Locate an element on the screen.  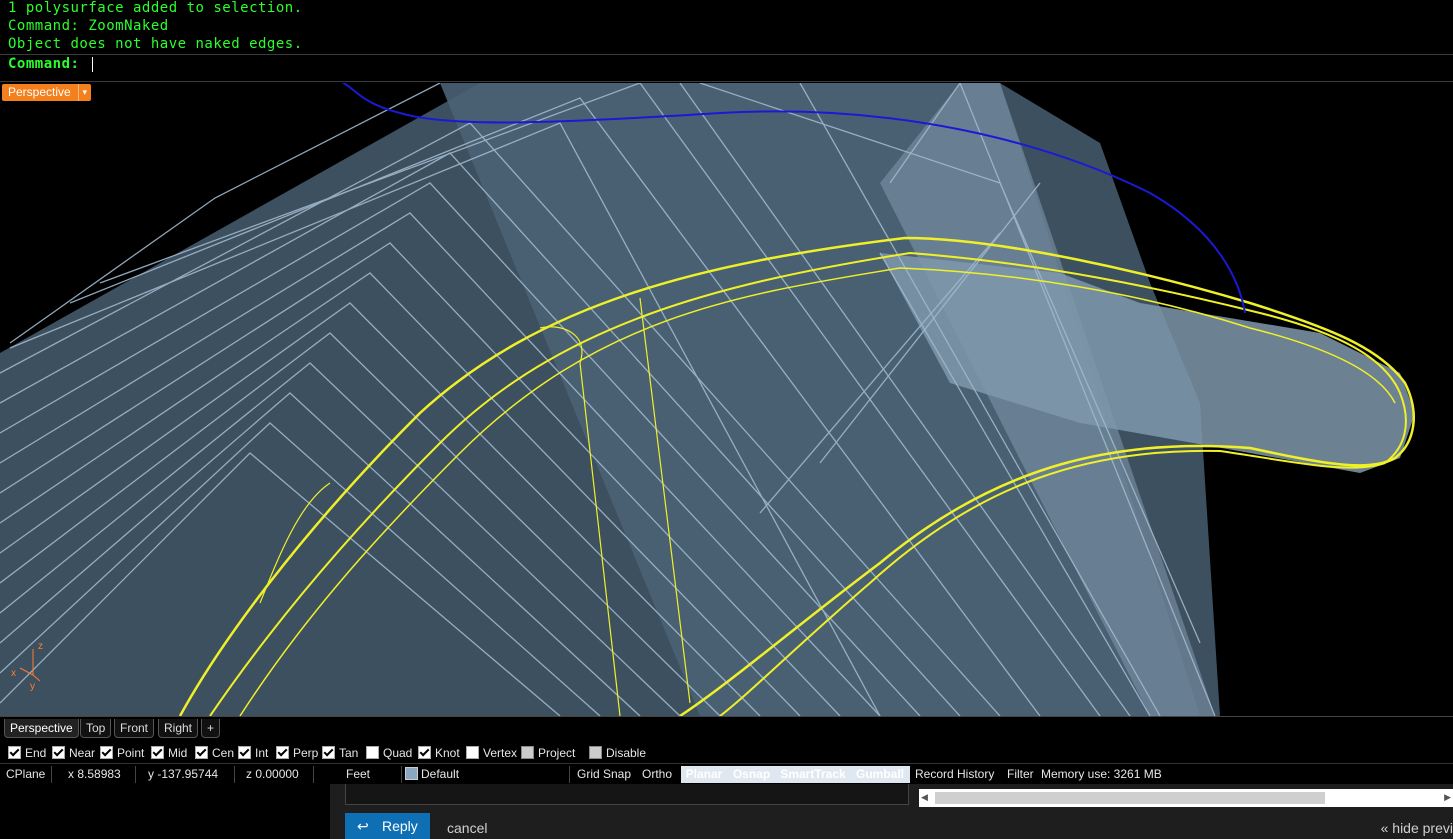
reply-arrow-icon: ↩ is located at coordinates (363, 826).